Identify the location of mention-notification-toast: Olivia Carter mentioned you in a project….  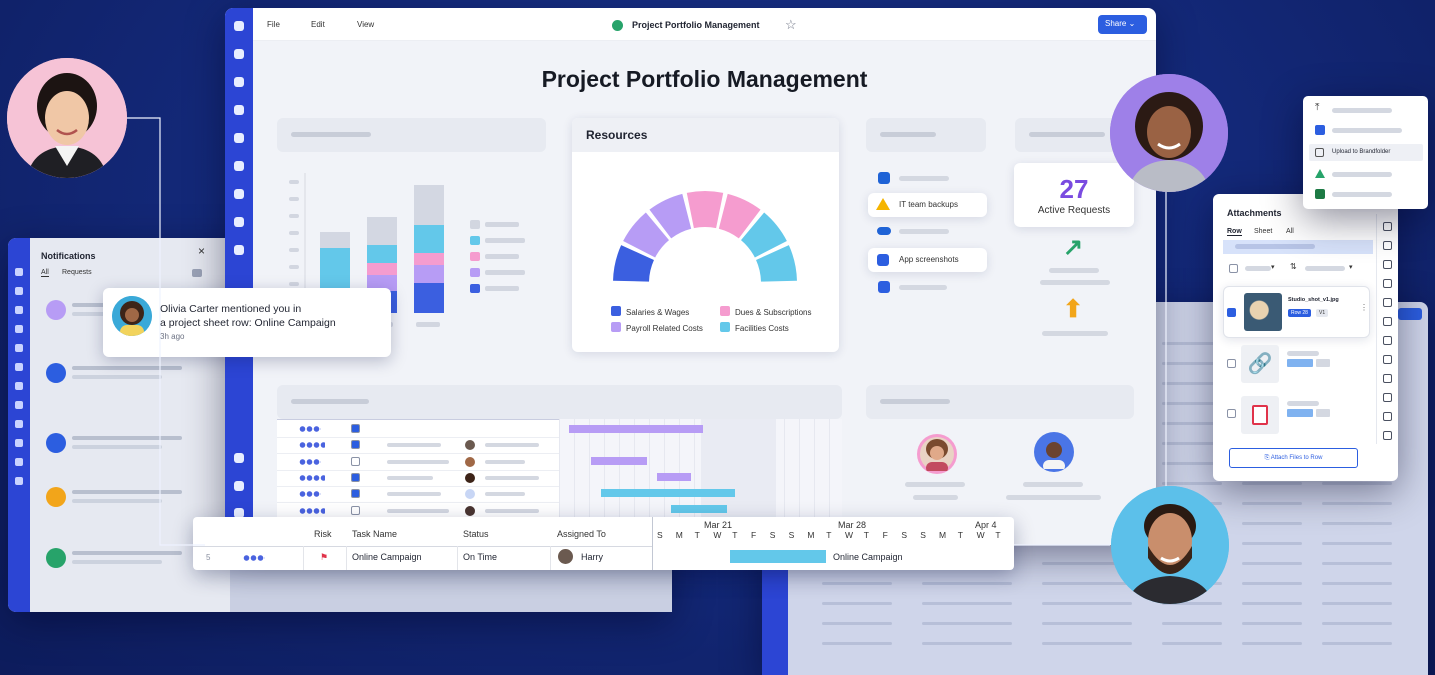
(247, 322).